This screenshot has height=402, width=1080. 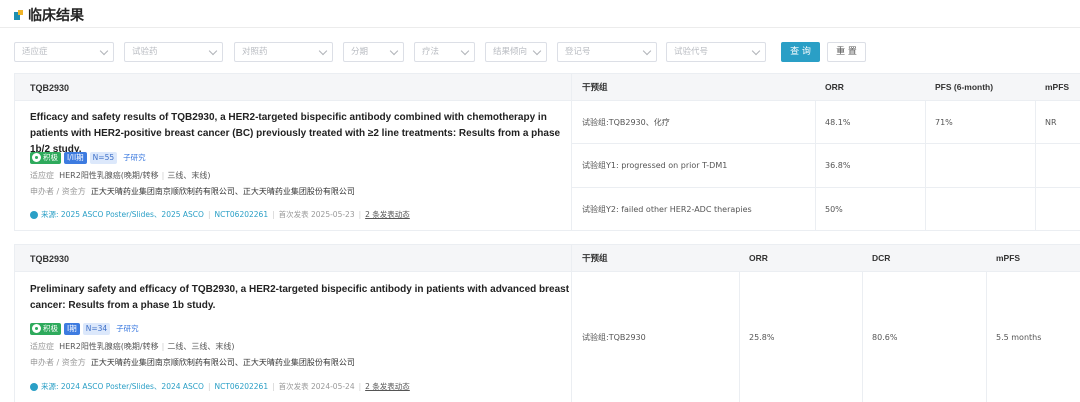 I want to click on registry-placeholder: 登记号, so click(x=578, y=52).